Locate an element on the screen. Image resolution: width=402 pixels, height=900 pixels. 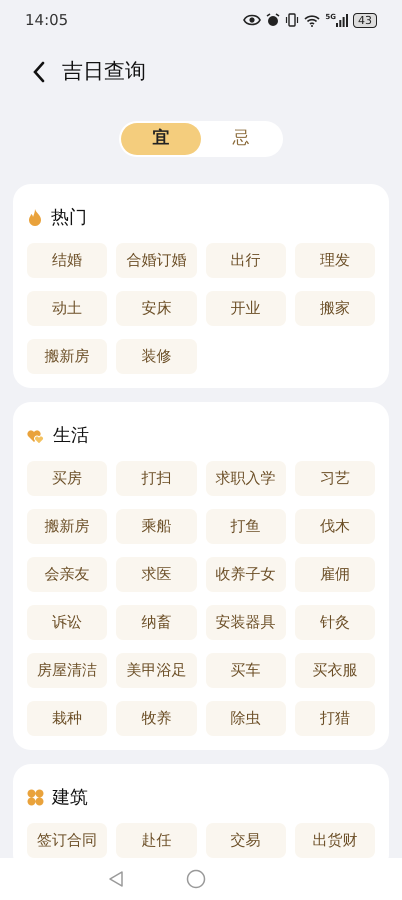
alarm-icon is located at coordinates (273, 20).